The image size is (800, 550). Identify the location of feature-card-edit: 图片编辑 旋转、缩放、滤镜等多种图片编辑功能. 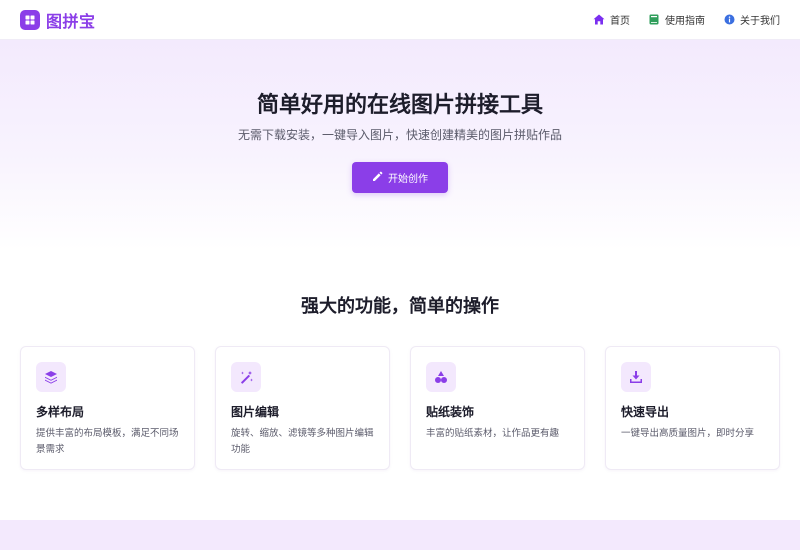
(302, 408).